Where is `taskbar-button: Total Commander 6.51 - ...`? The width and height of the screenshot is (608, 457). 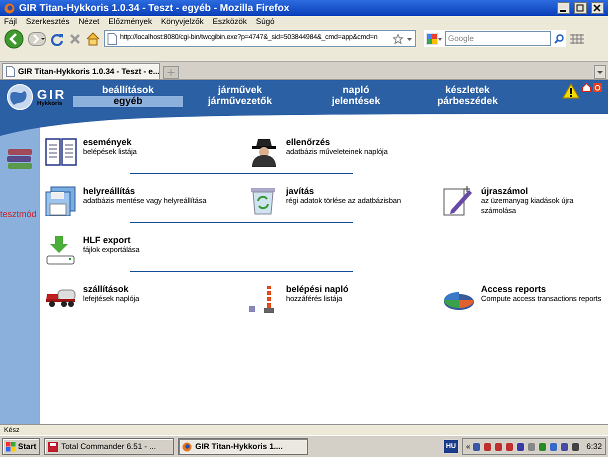
taskbar-button: Total Commander 6.51 - ... is located at coordinates (109, 446).